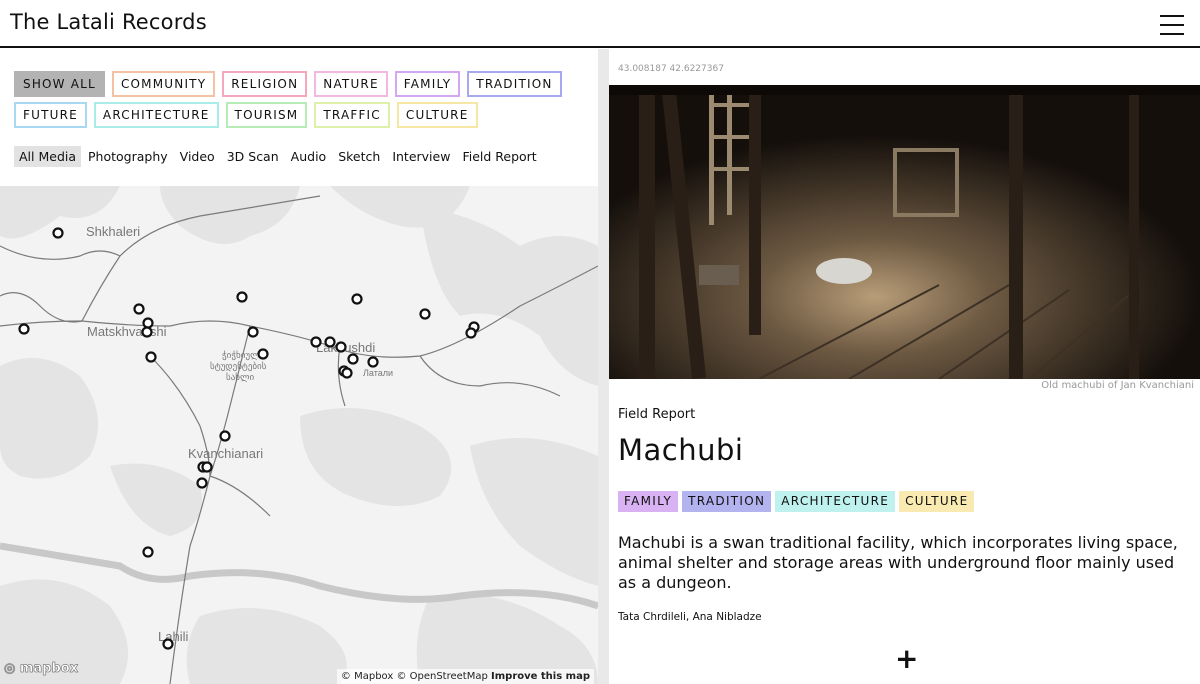  Describe the element at coordinates (240, 377) in the screenshot. I see `map-label-local-3: სახლი` at that location.